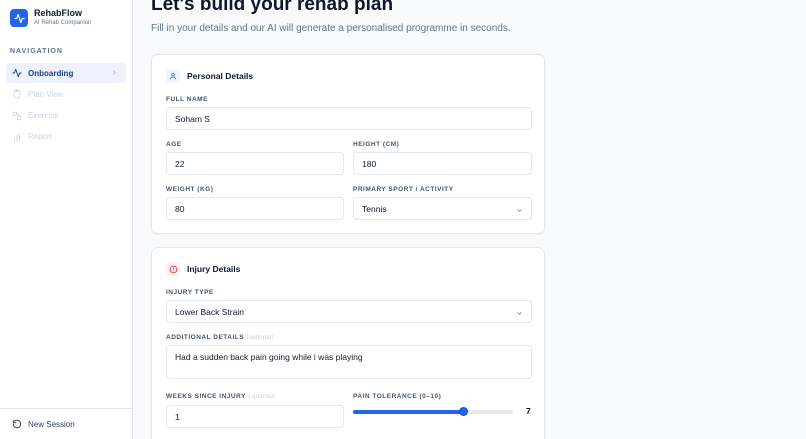 The height and width of the screenshot is (439, 806). I want to click on full-name-value: Soham S, so click(192, 118).